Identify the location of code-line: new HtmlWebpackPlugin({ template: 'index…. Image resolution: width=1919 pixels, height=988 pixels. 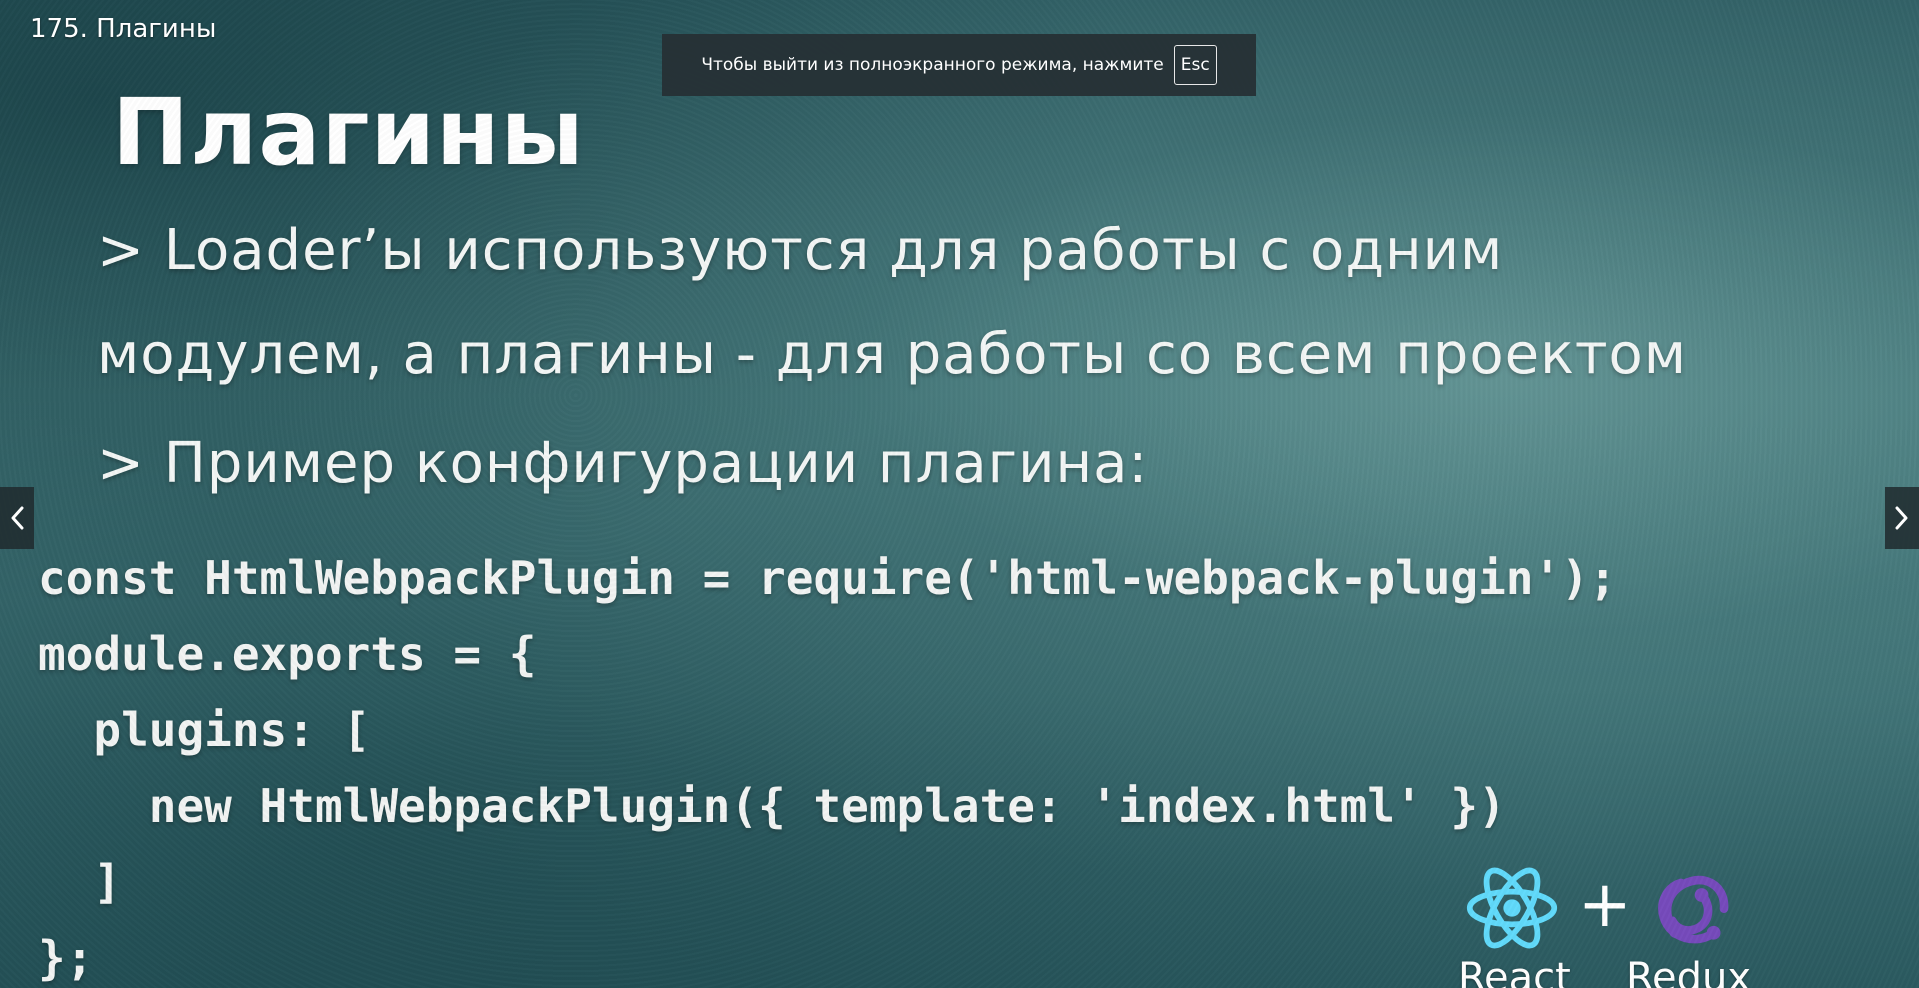
(772, 806).